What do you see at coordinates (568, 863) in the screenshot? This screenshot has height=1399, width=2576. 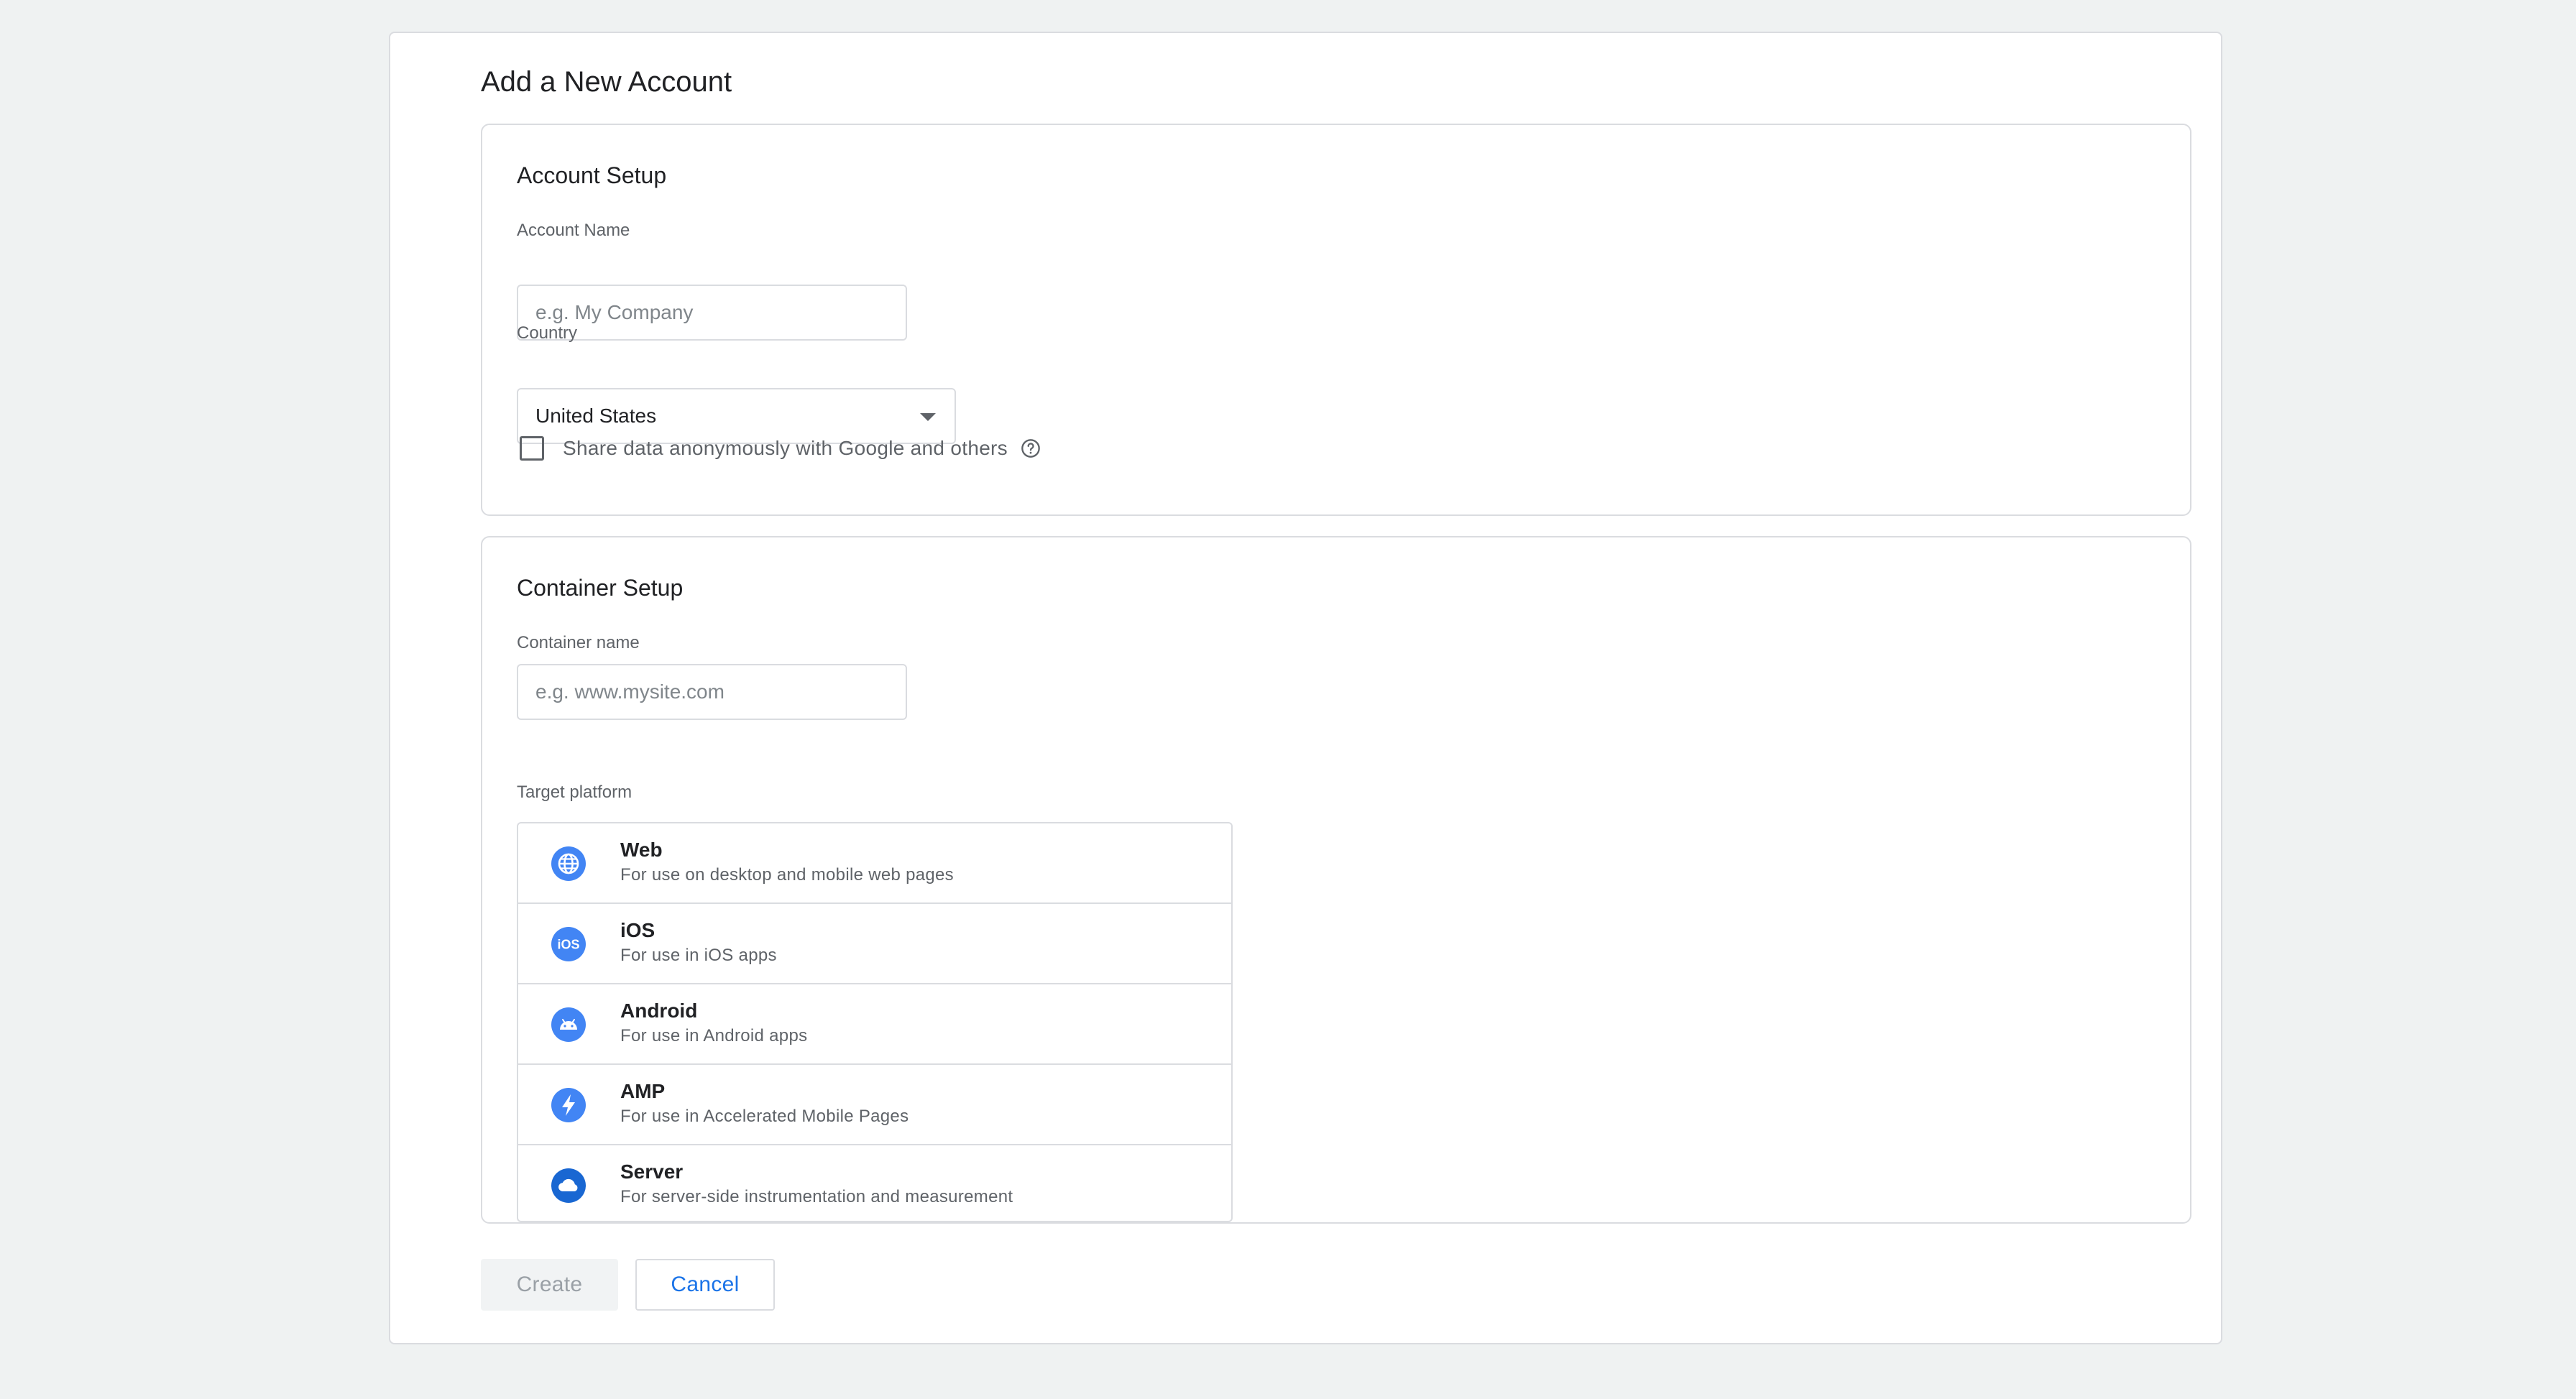 I see `globe-icon` at bounding box center [568, 863].